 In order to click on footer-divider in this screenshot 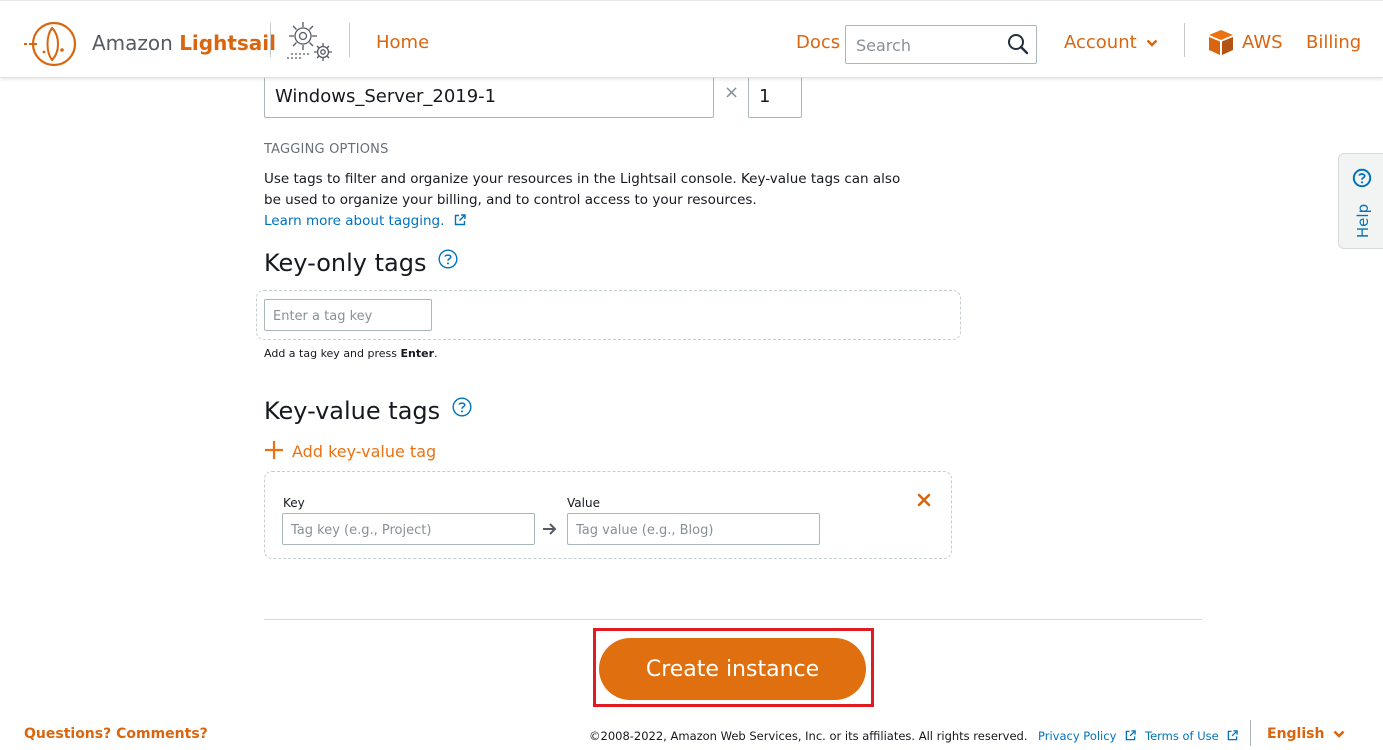, I will do `click(1250, 733)`.